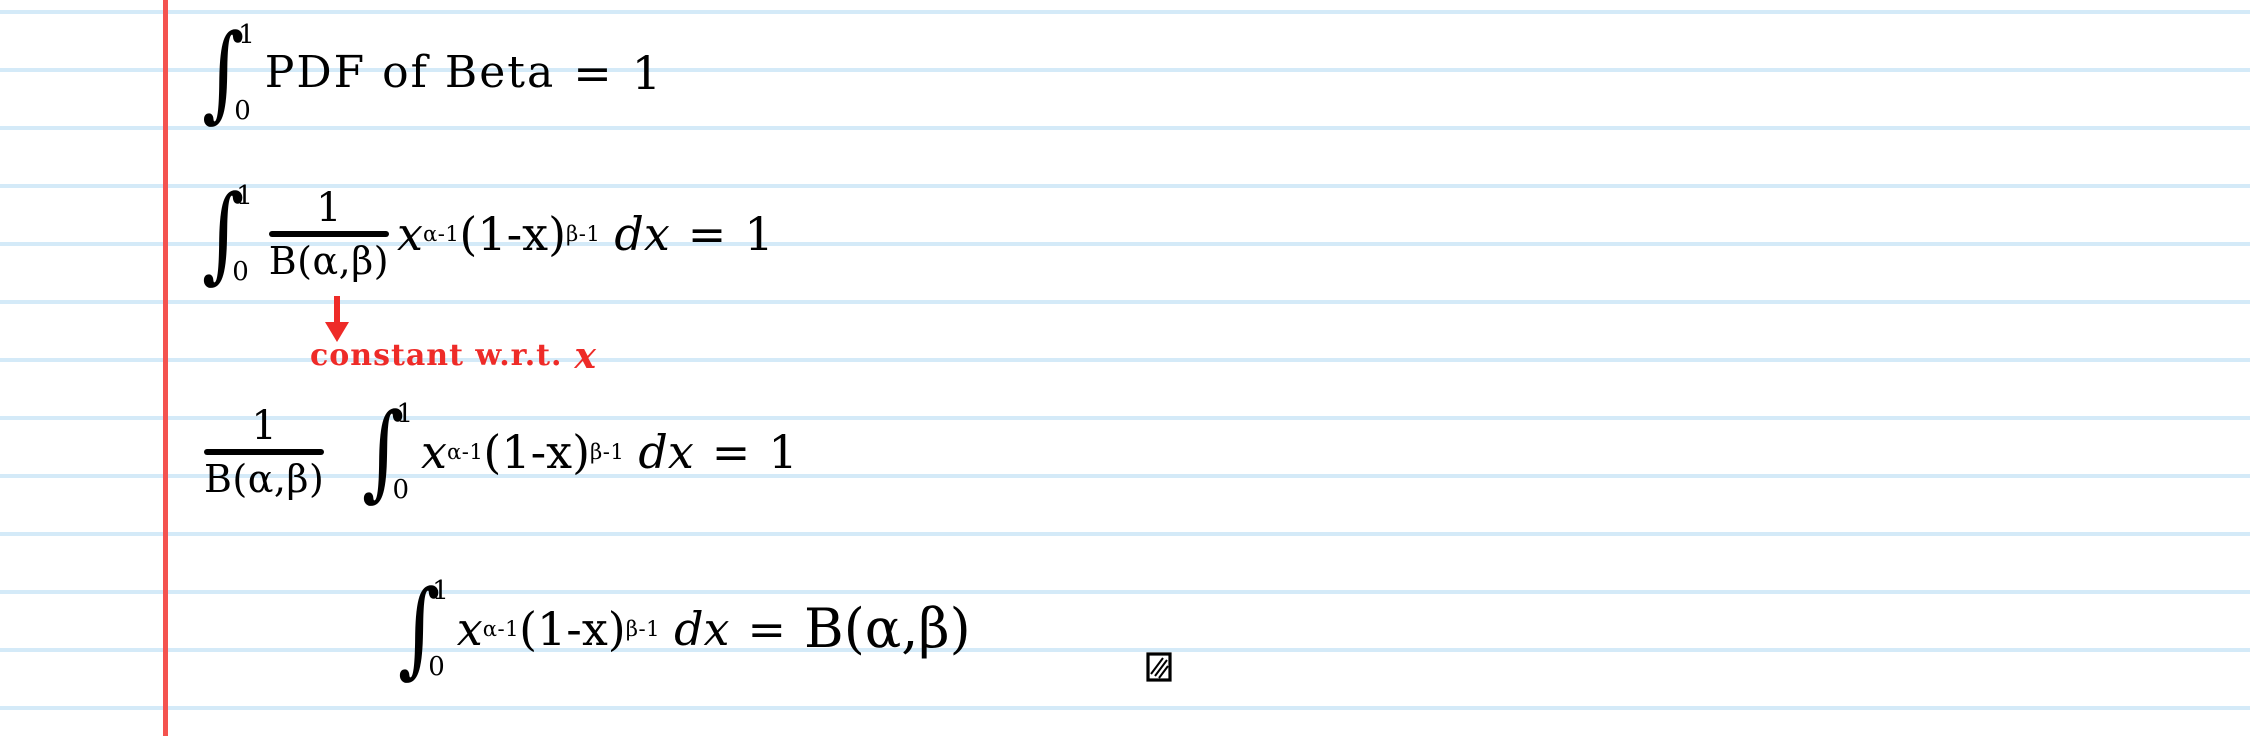 The image size is (2250, 736). What do you see at coordinates (513, 234) in the screenshot?
I see `one-minus-x-line2: (1-x)` at bounding box center [513, 234].